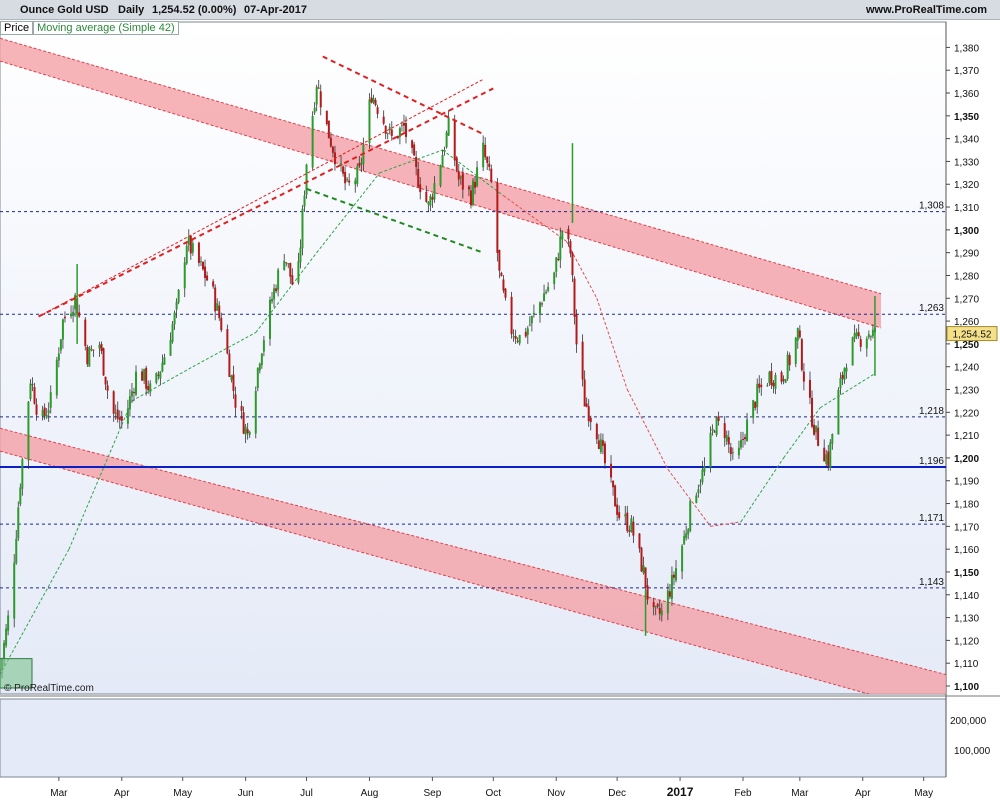 The height and width of the screenshot is (800, 1000). I want to click on volume-panel, so click(473, 738).